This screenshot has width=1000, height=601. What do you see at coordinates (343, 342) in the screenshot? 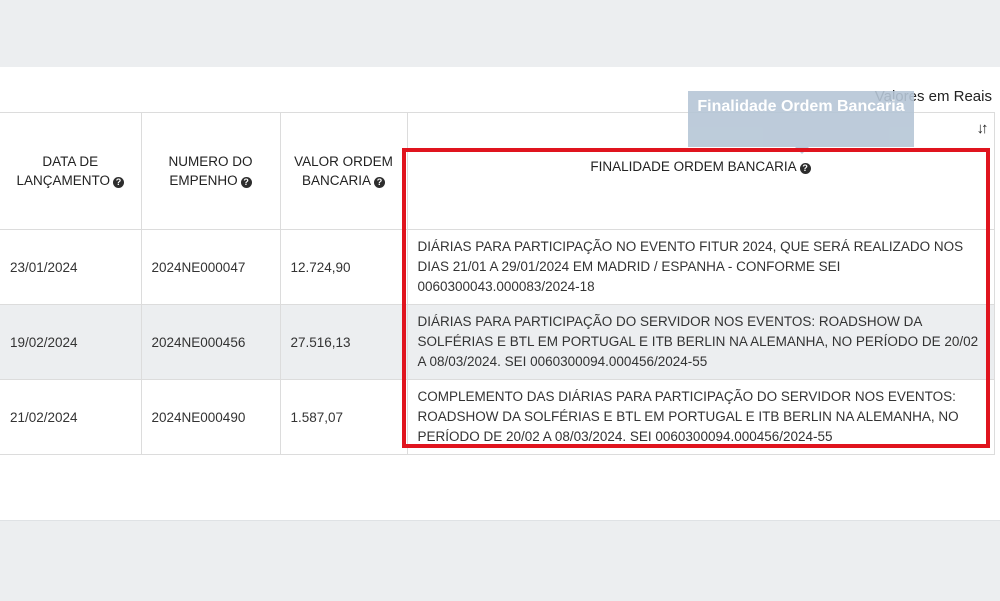
I see `cell-valor: 27.516,13` at bounding box center [343, 342].